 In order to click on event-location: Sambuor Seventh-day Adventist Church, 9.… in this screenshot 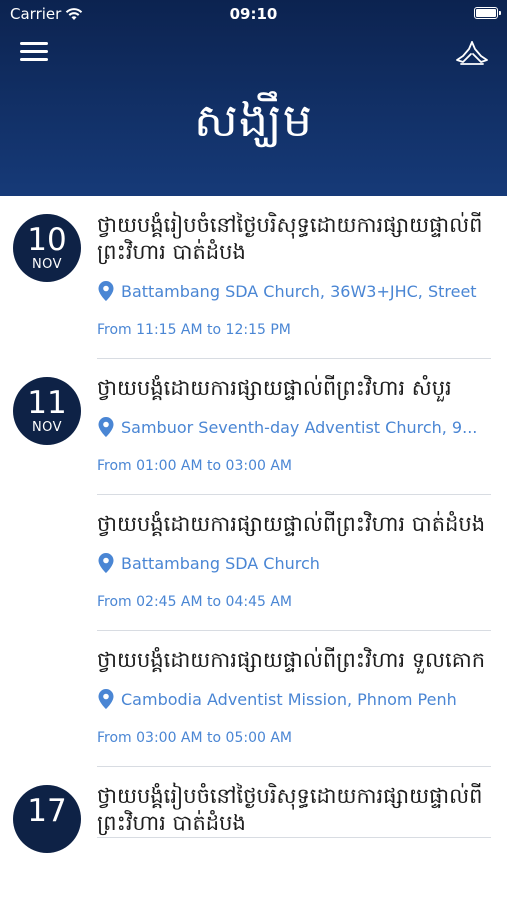, I will do `click(294, 427)`.